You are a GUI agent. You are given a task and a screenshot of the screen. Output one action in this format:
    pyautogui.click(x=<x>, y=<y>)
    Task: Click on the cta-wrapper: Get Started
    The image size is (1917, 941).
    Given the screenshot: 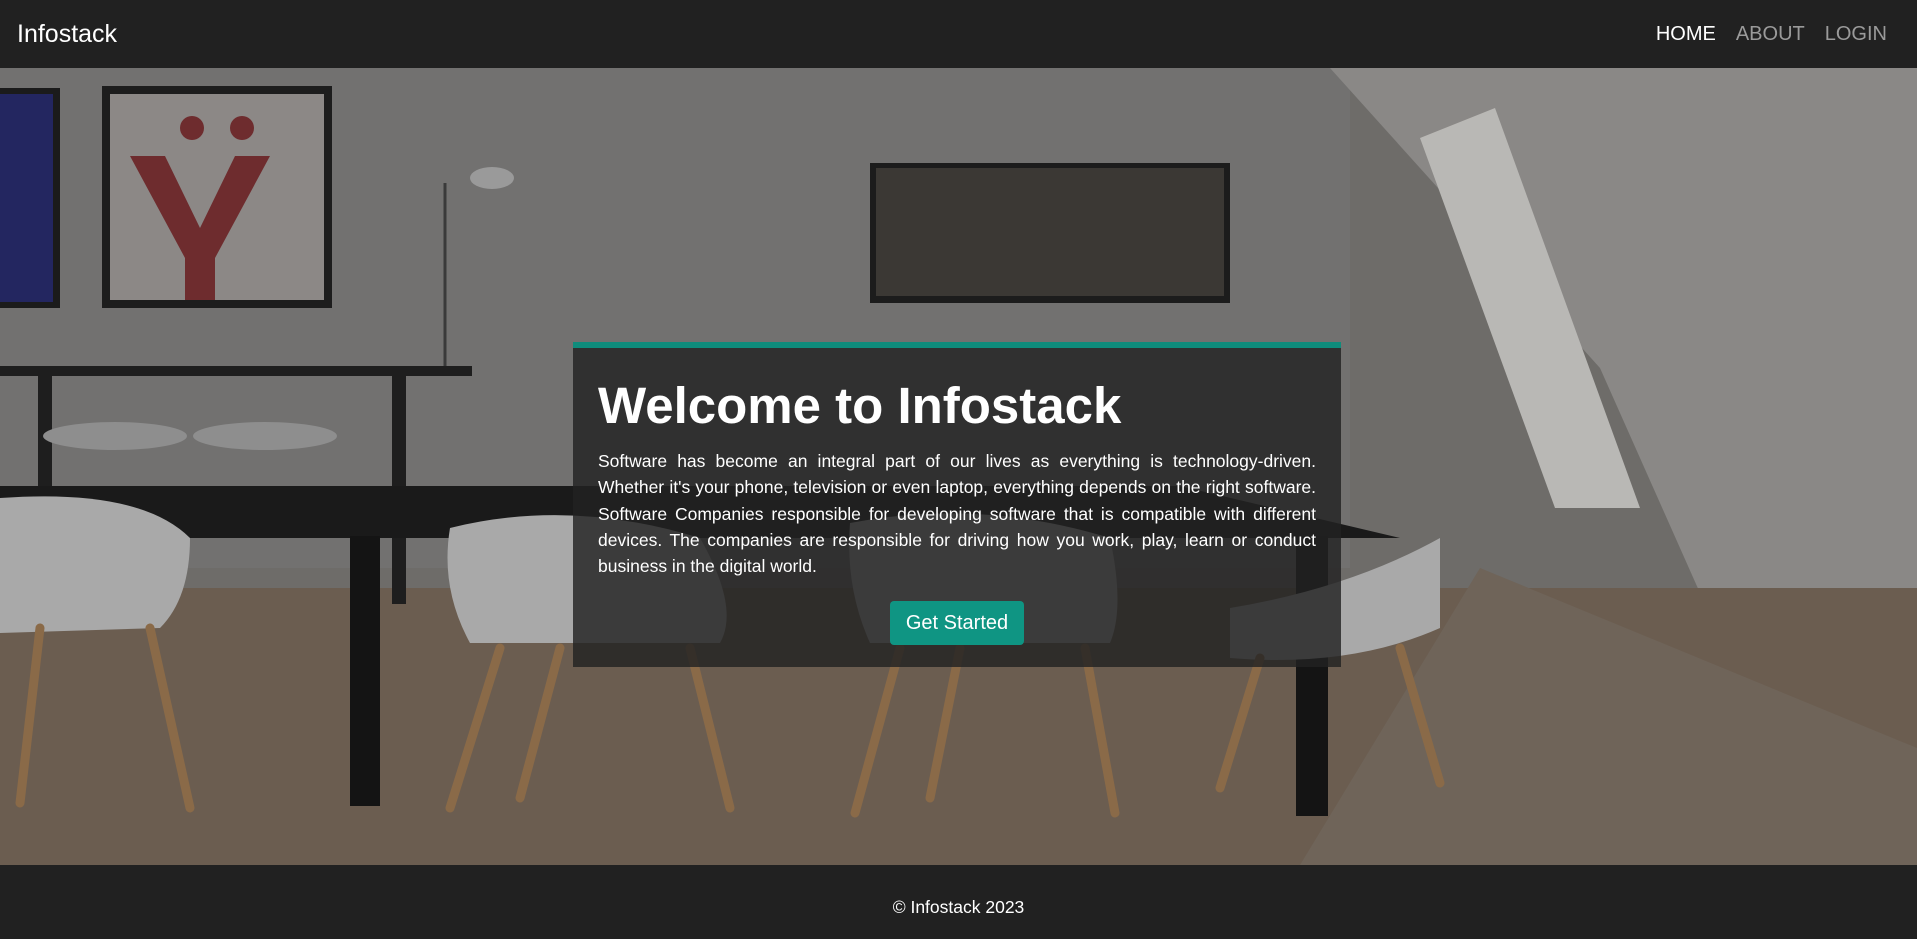 What is the action you would take?
    pyautogui.click(x=957, y=623)
    